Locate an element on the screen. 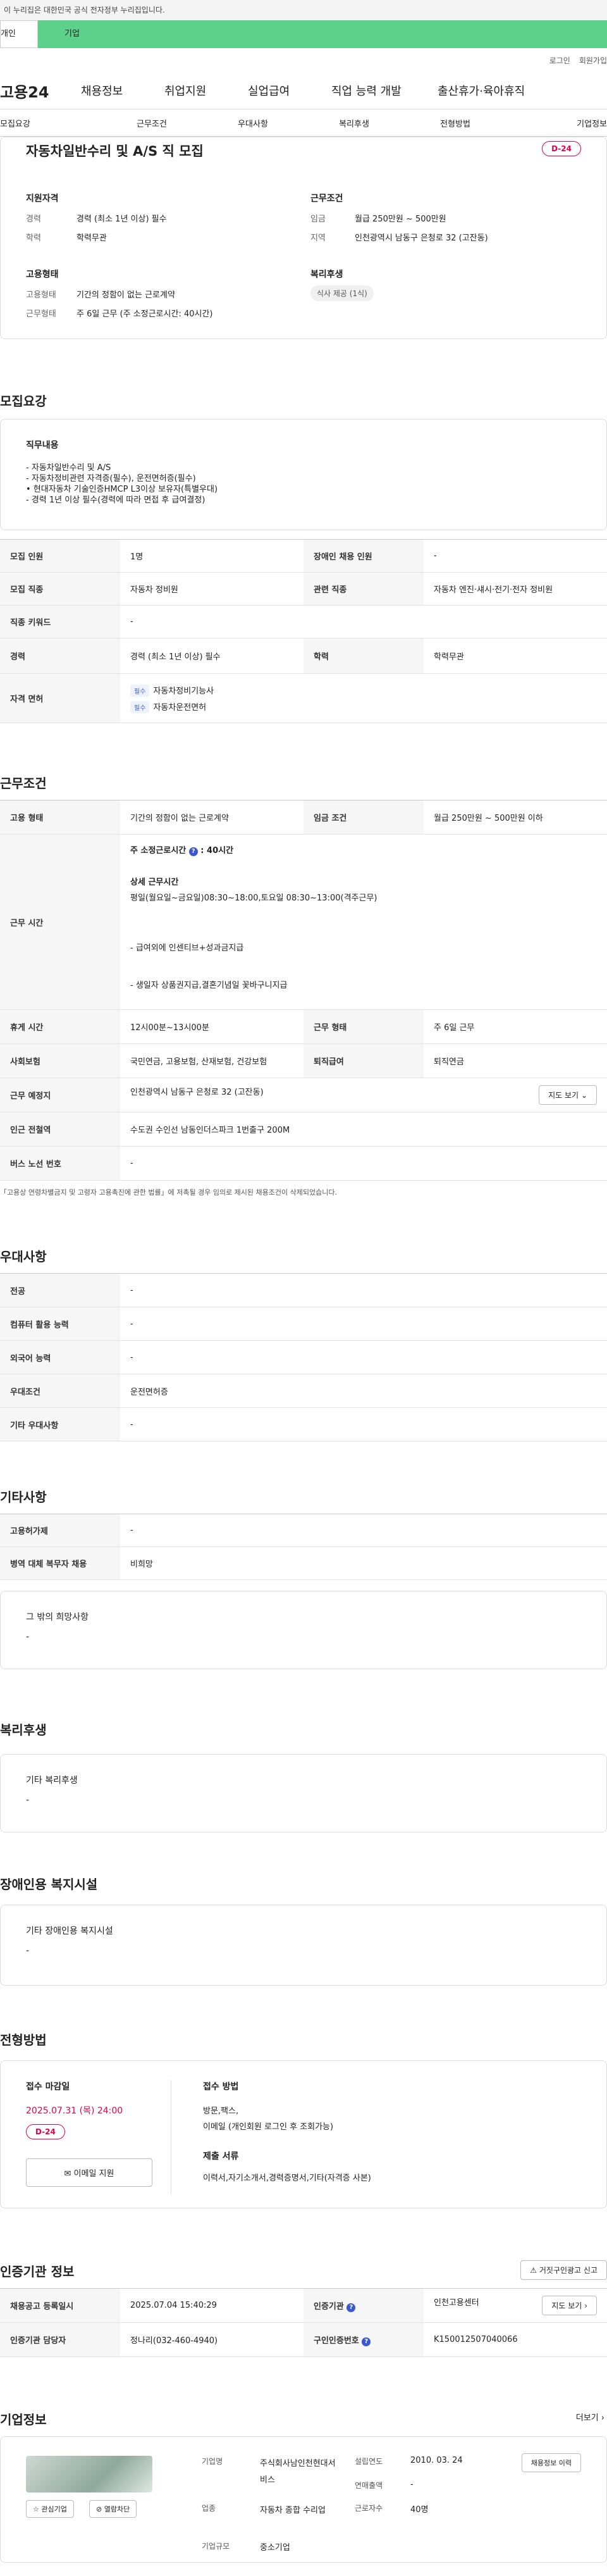  login-link: 로그인 is located at coordinates (559, 60).